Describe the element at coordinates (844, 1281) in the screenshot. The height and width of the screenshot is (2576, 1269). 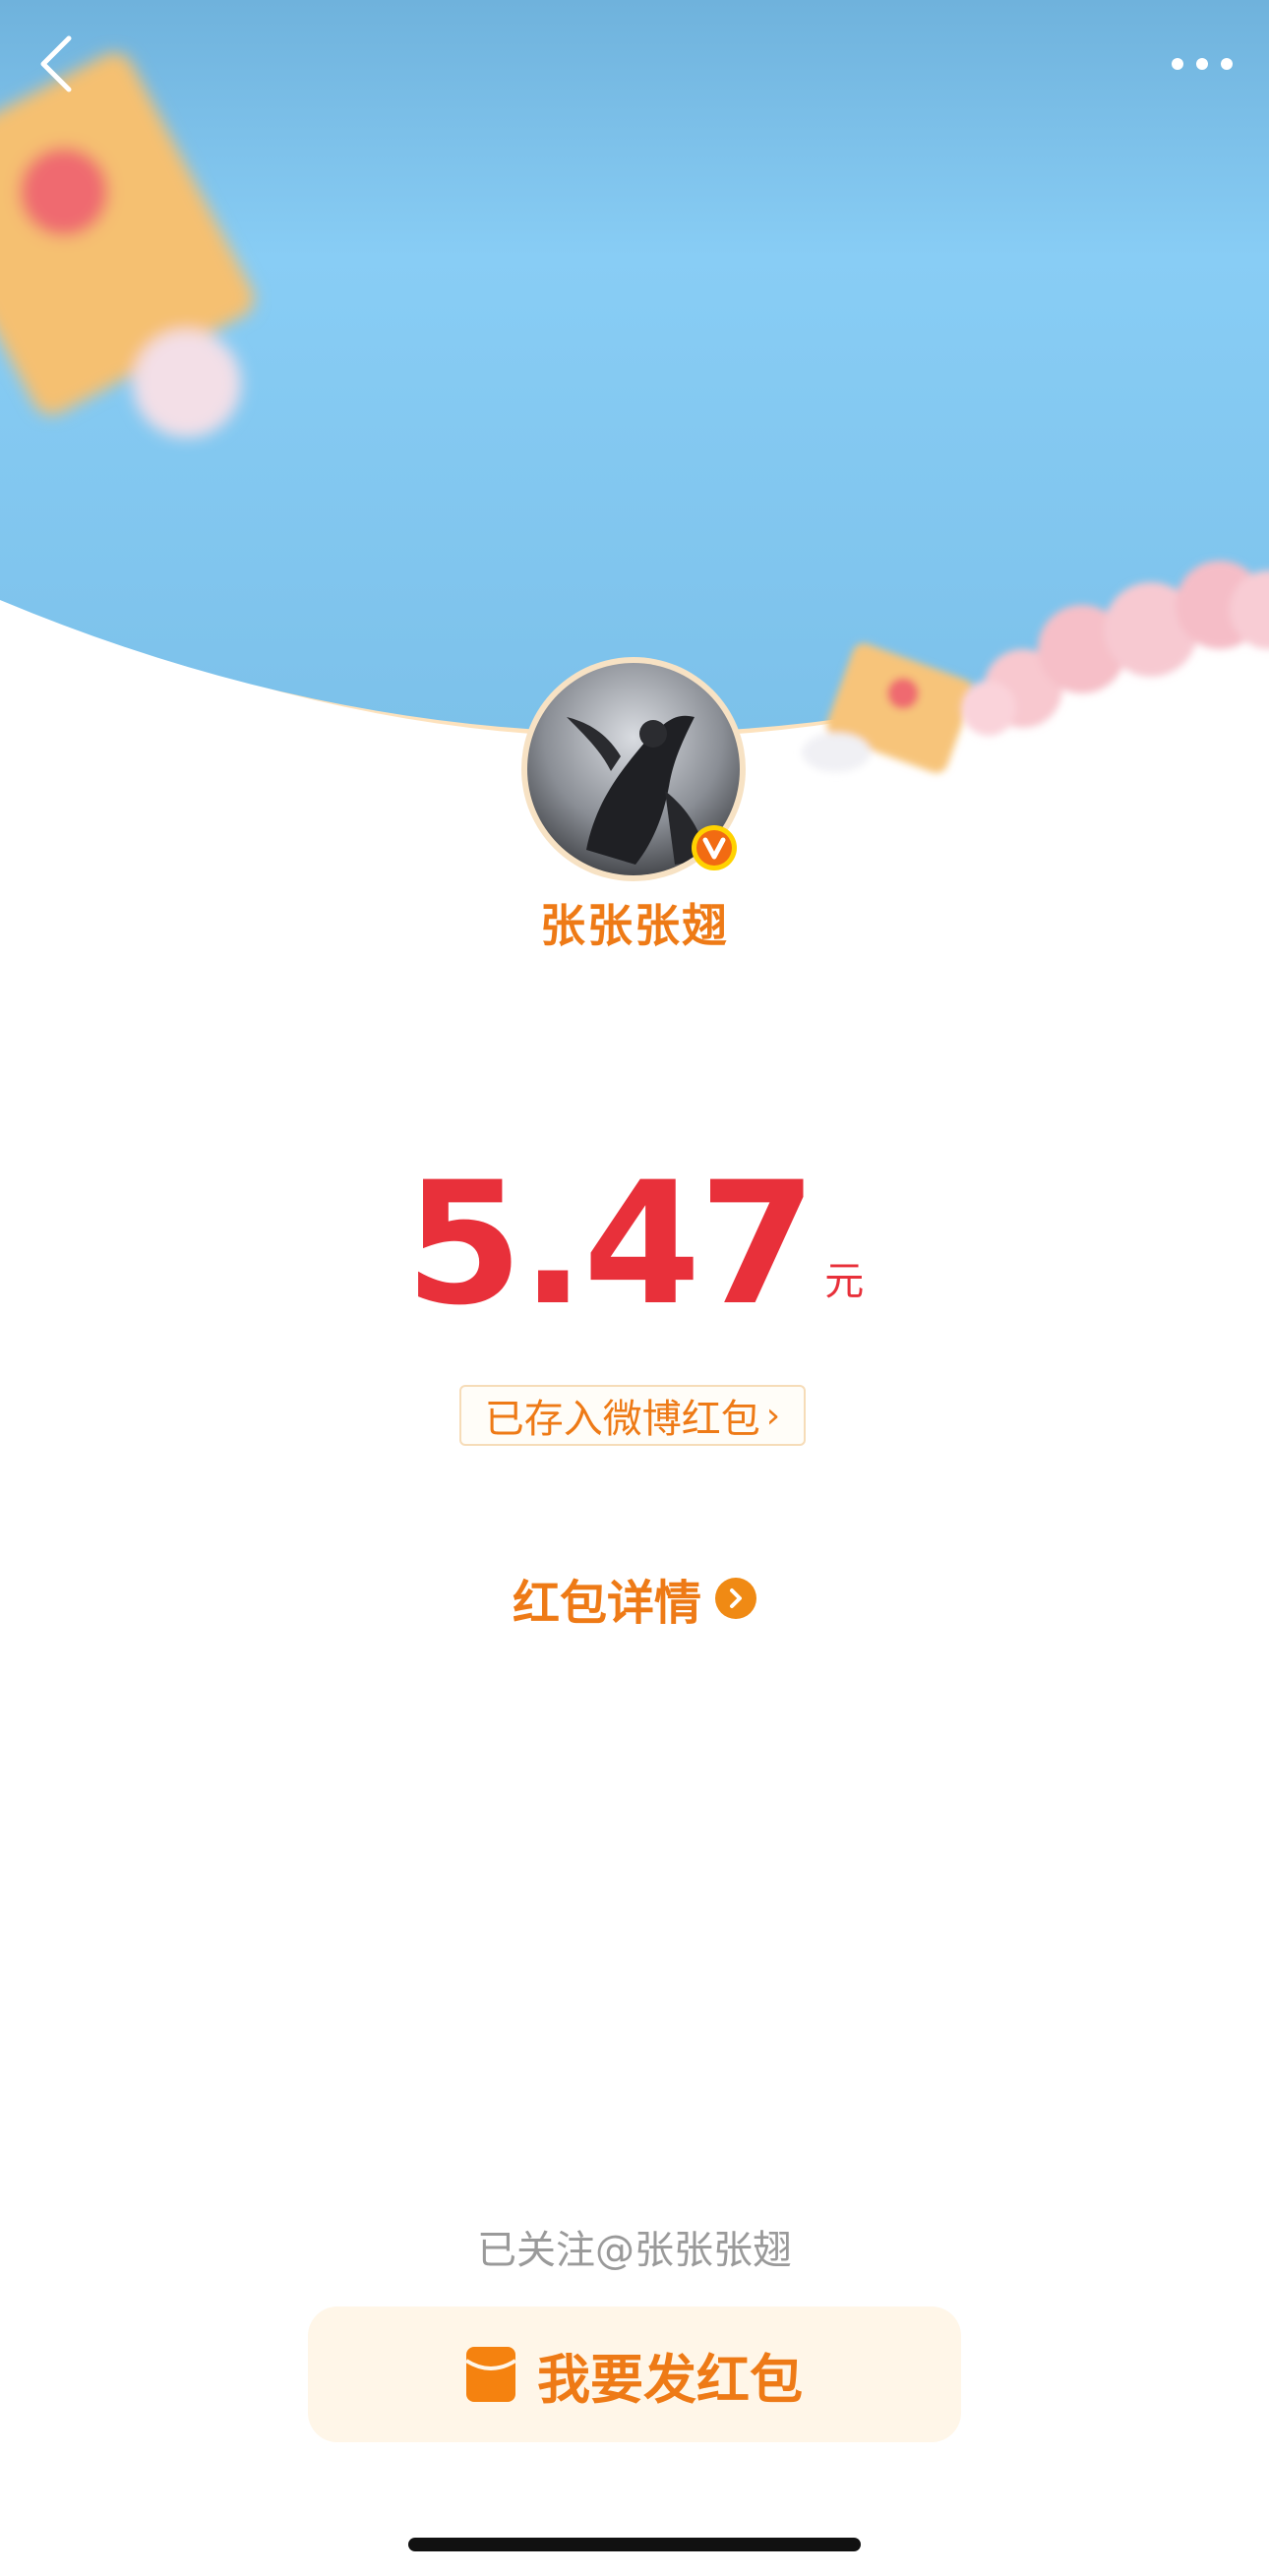
I see `amount-unit: 元` at that location.